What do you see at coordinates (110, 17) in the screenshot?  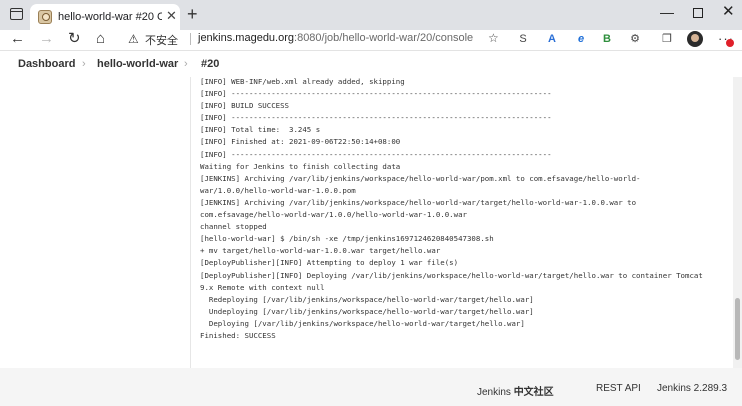 I see `tab-title: hello-world-war #20 Console [Je` at bounding box center [110, 17].